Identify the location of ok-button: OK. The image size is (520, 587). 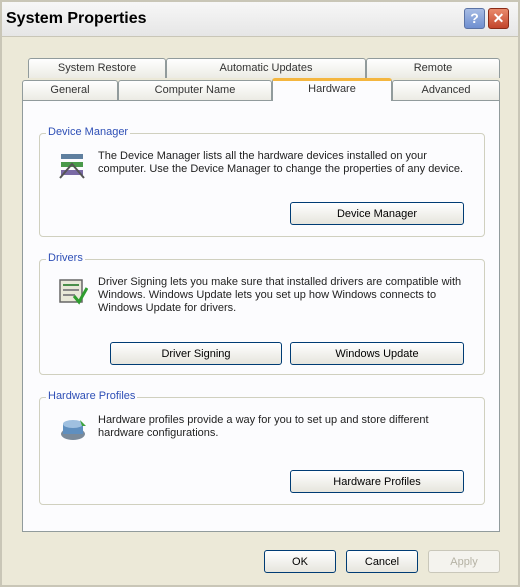
(300, 561).